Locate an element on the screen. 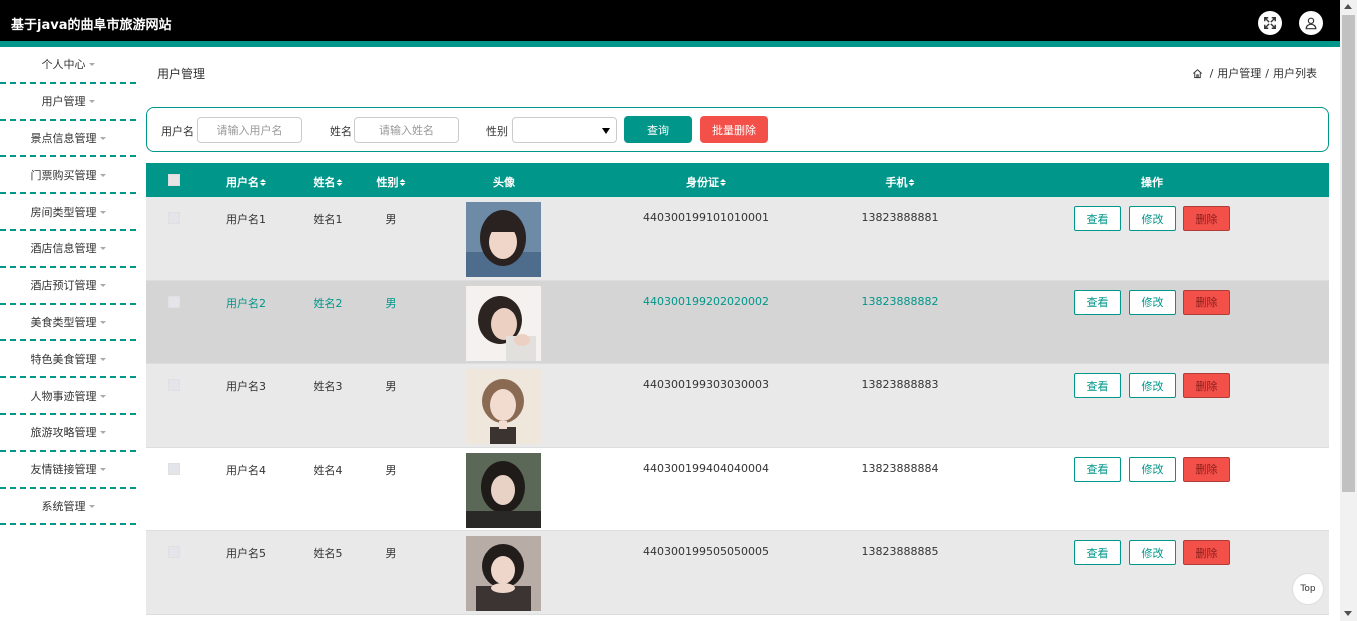 The width and height of the screenshot is (1357, 621). fullscreen-icon is located at coordinates (1270, 23).